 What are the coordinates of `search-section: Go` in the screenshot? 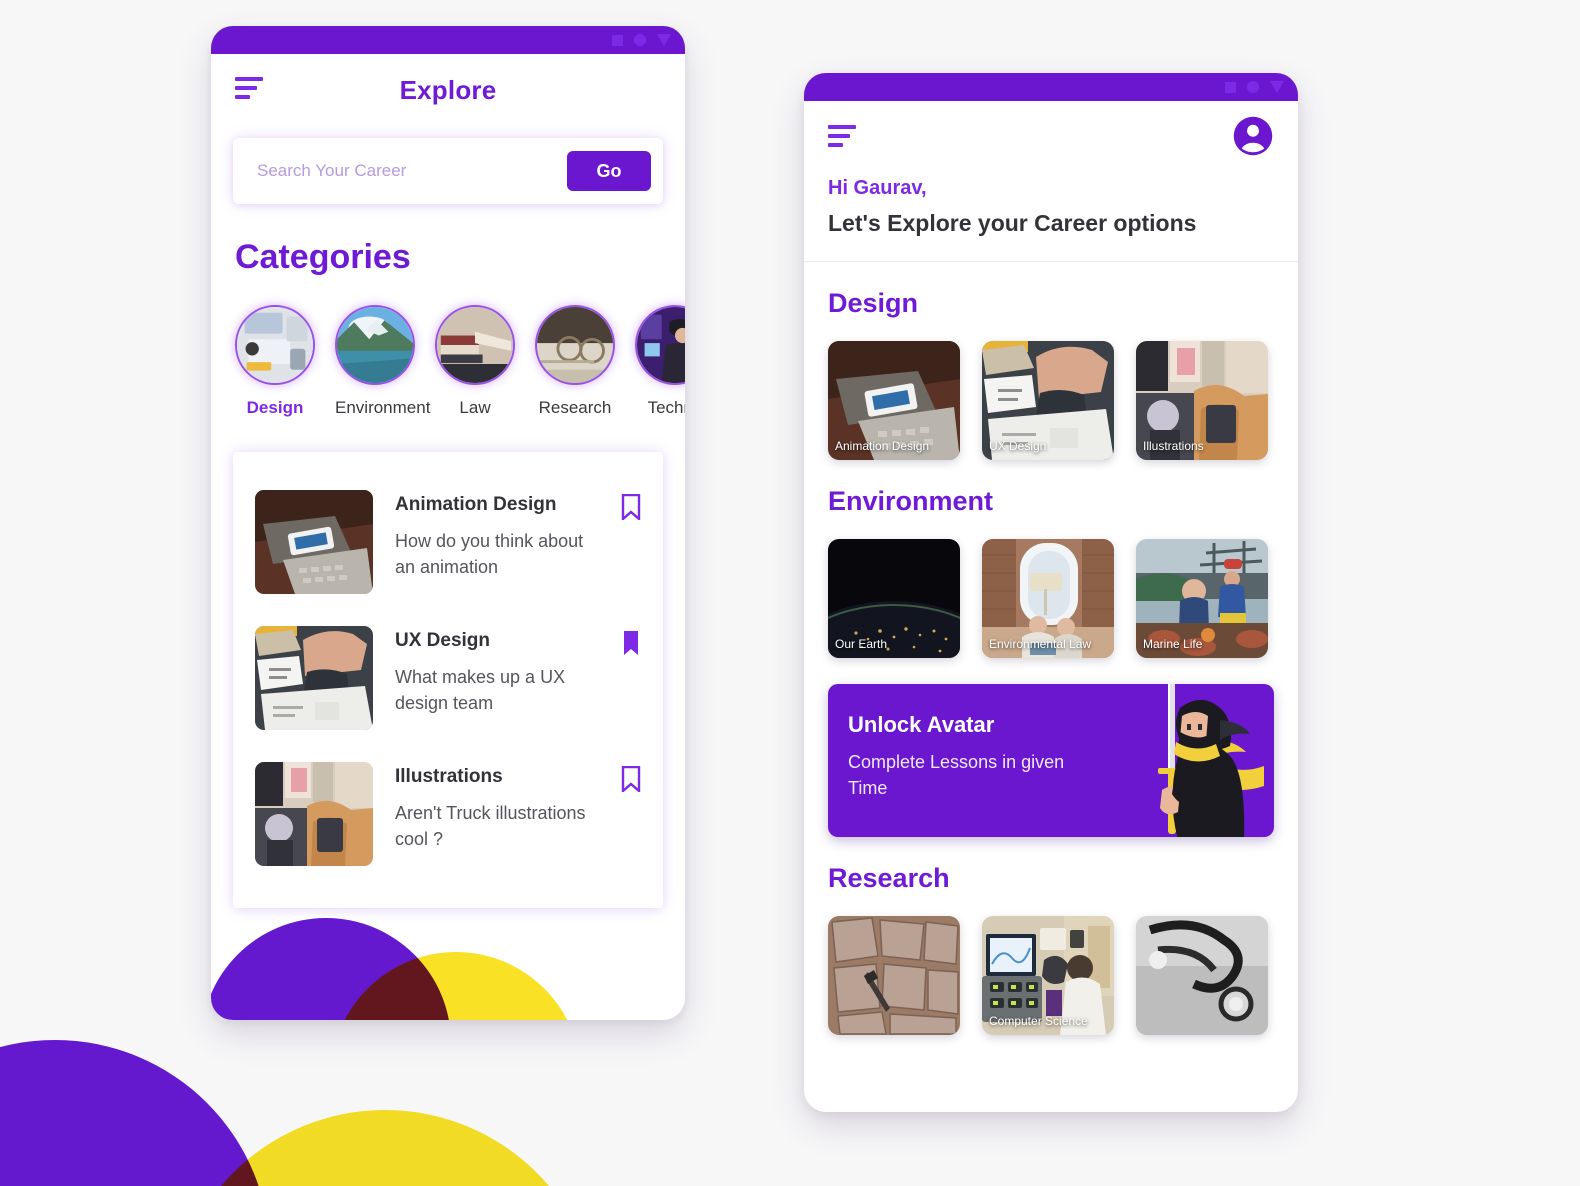 It's located at (448, 165).